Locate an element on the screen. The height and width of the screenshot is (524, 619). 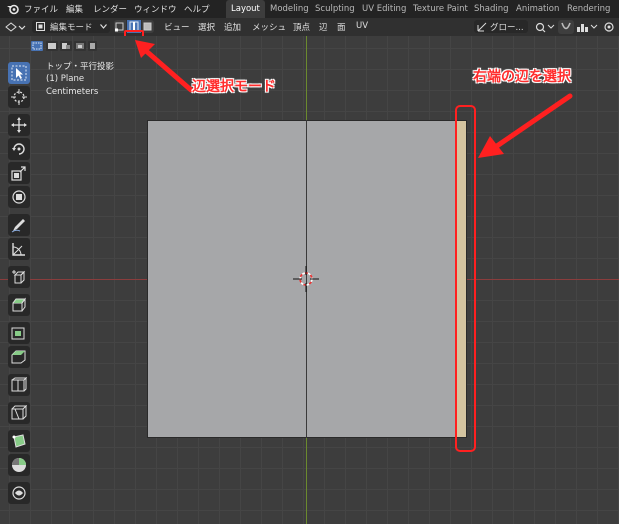
chevron-down-icon is located at coordinates (103, 26).